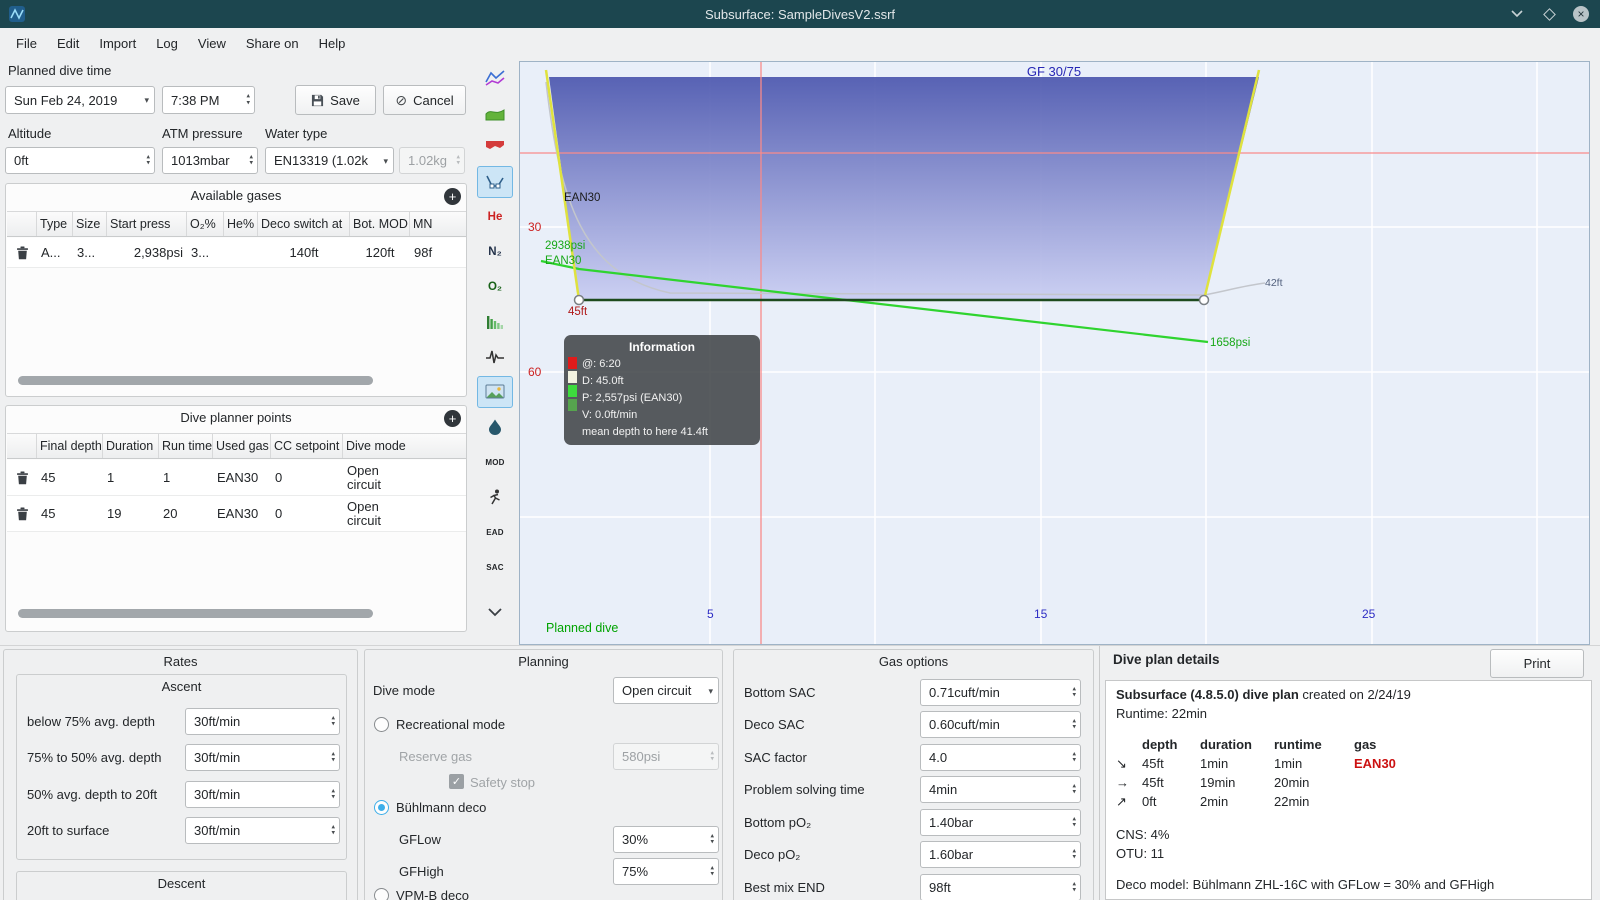  What do you see at coordinates (335, 100) in the screenshot?
I see `save-button: Save` at bounding box center [335, 100].